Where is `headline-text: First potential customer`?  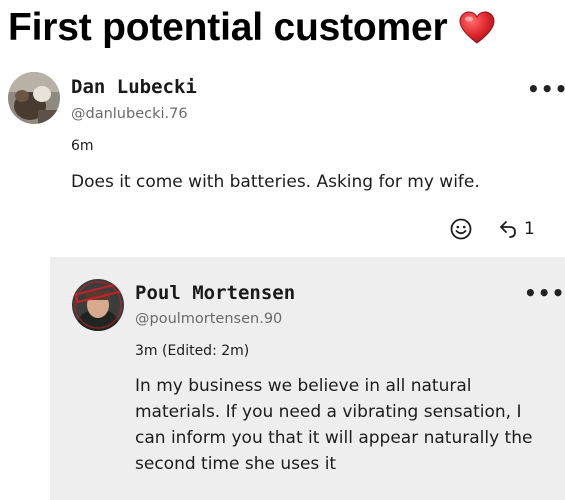 headline-text: First potential customer is located at coordinates (228, 27).